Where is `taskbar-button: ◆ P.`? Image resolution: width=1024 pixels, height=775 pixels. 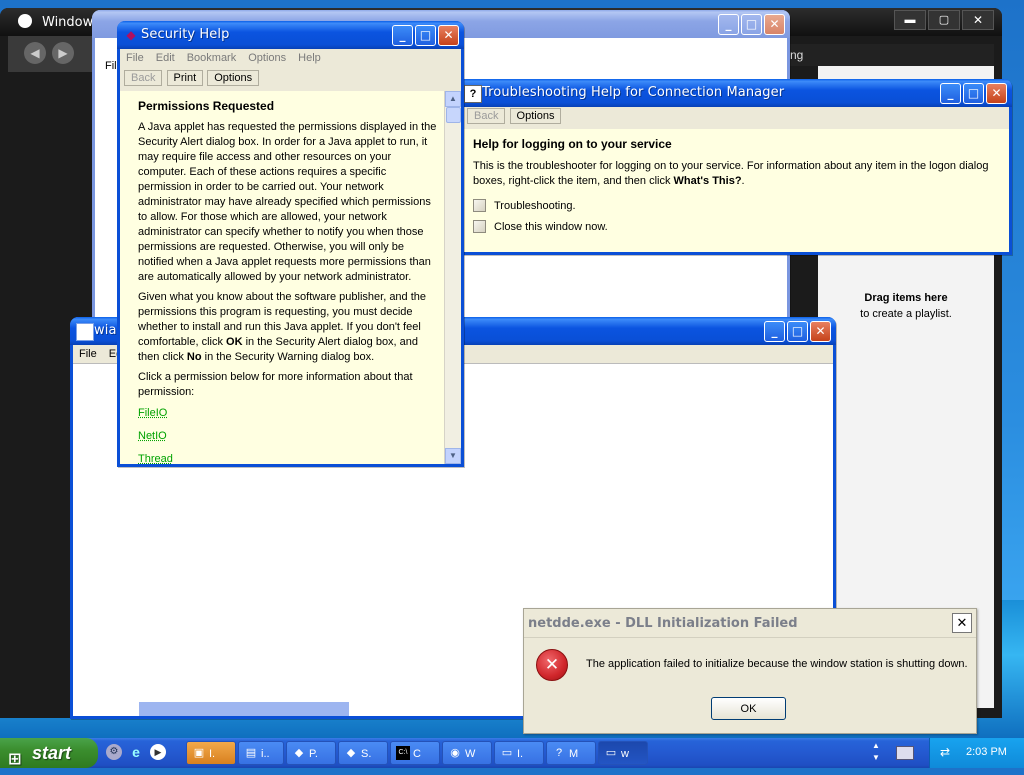 taskbar-button: ◆ P. is located at coordinates (311, 753).